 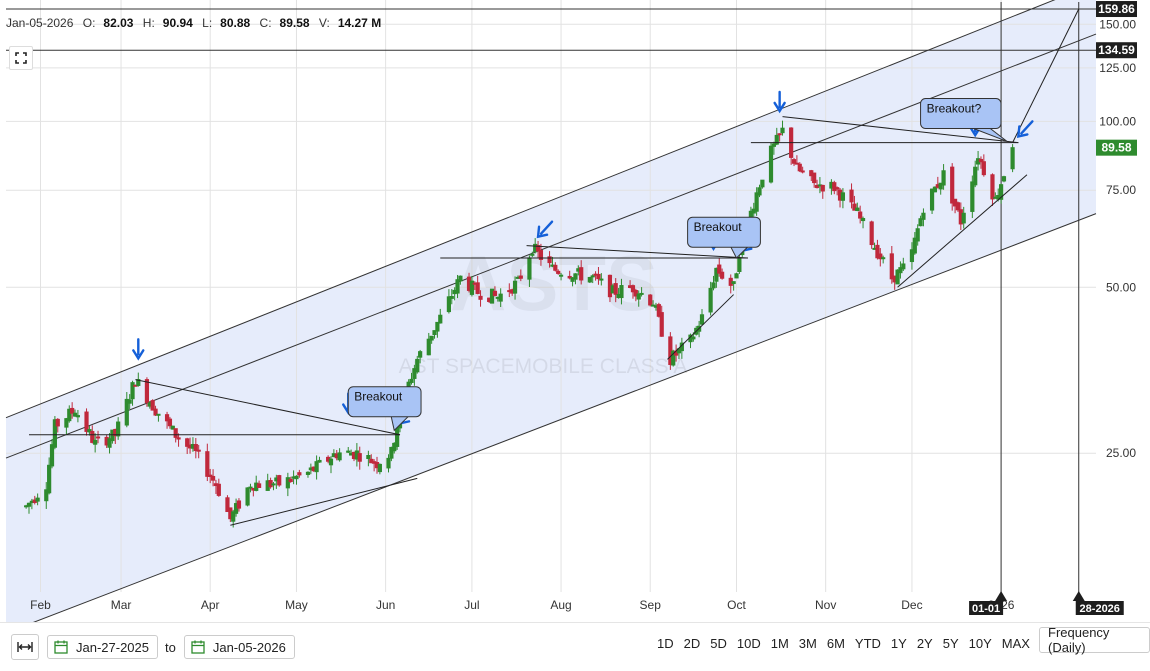 What do you see at coordinates (108, 23) in the screenshot?
I see `open-readout: O: 82.03` at bounding box center [108, 23].